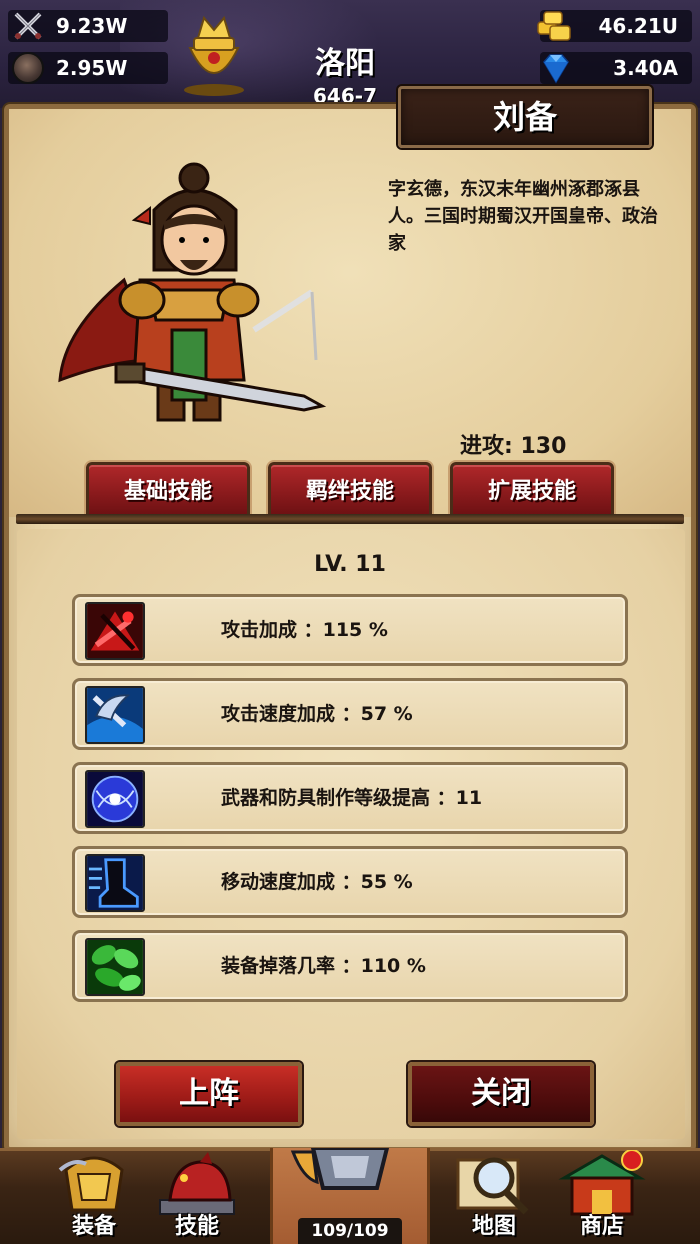 The height and width of the screenshot is (1244, 700). I want to click on tab-basic-skills-label: 基础技能, so click(167, 491).